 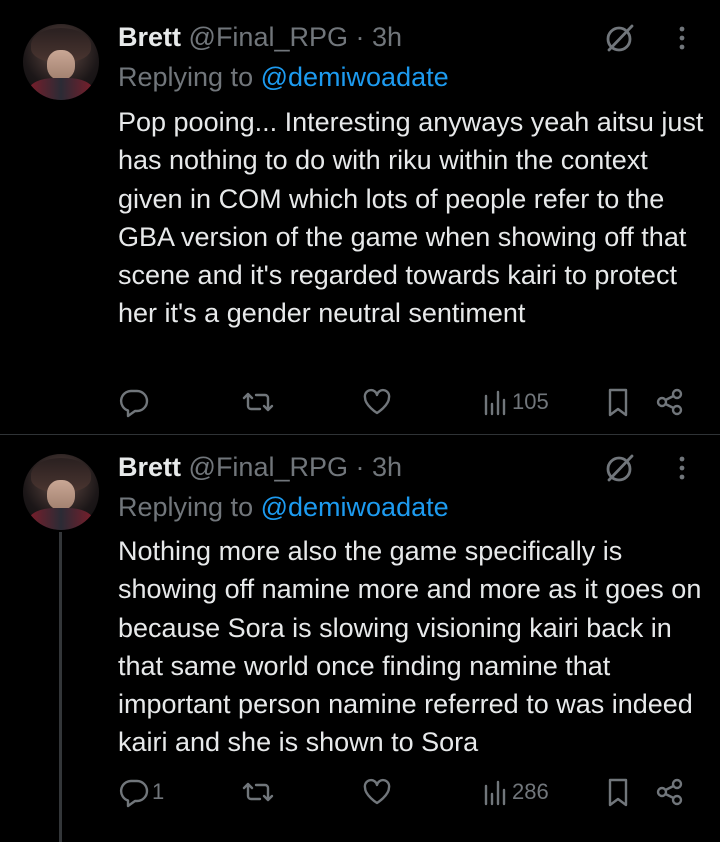 What do you see at coordinates (360, 402) in the screenshot?
I see `action-bar: 105` at bounding box center [360, 402].